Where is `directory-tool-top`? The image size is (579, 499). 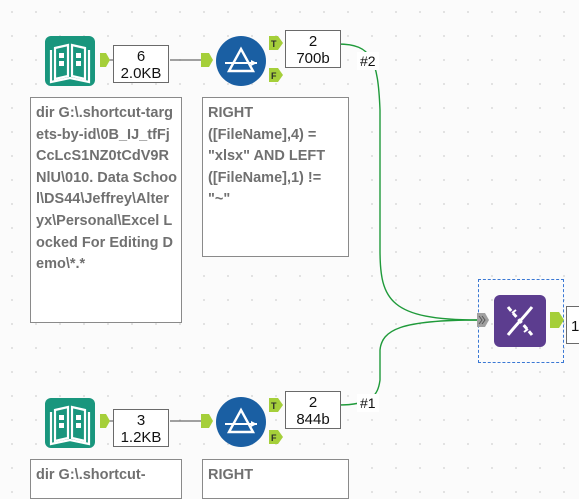 directory-tool-top is located at coordinates (70, 61).